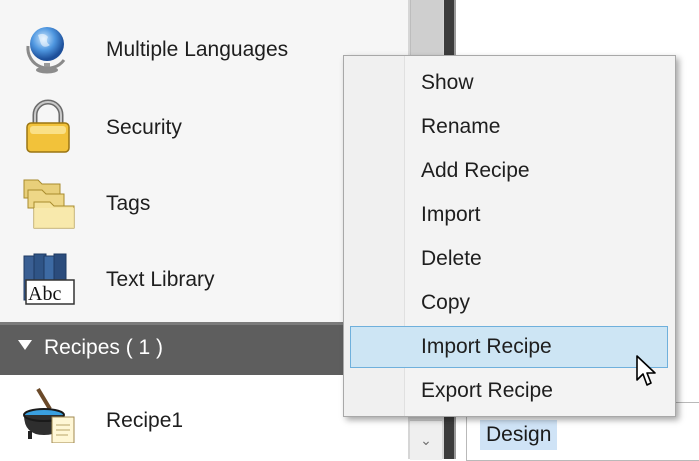 This screenshot has width=699, height=461. What do you see at coordinates (46, 50) in the screenshot?
I see `globe-icon` at bounding box center [46, 50].